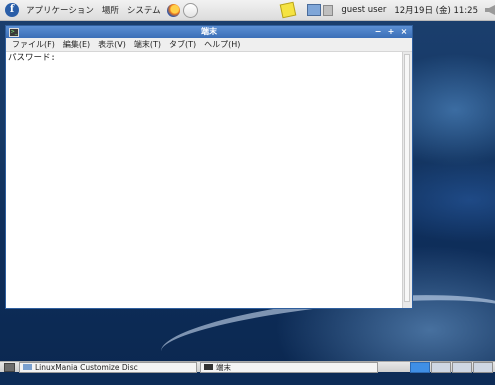 The image size is (495, 385). I want to click on clock: 12月19日 (金) 11:25, so click(436, 10).